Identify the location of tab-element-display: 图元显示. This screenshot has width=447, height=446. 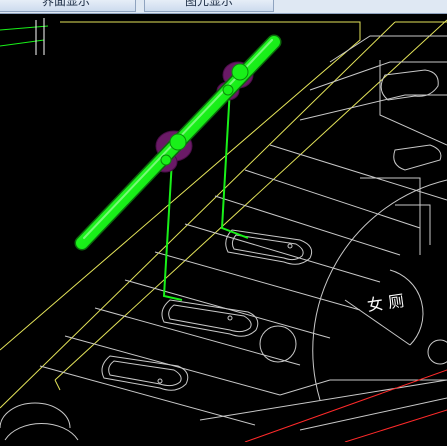
(209, 6).